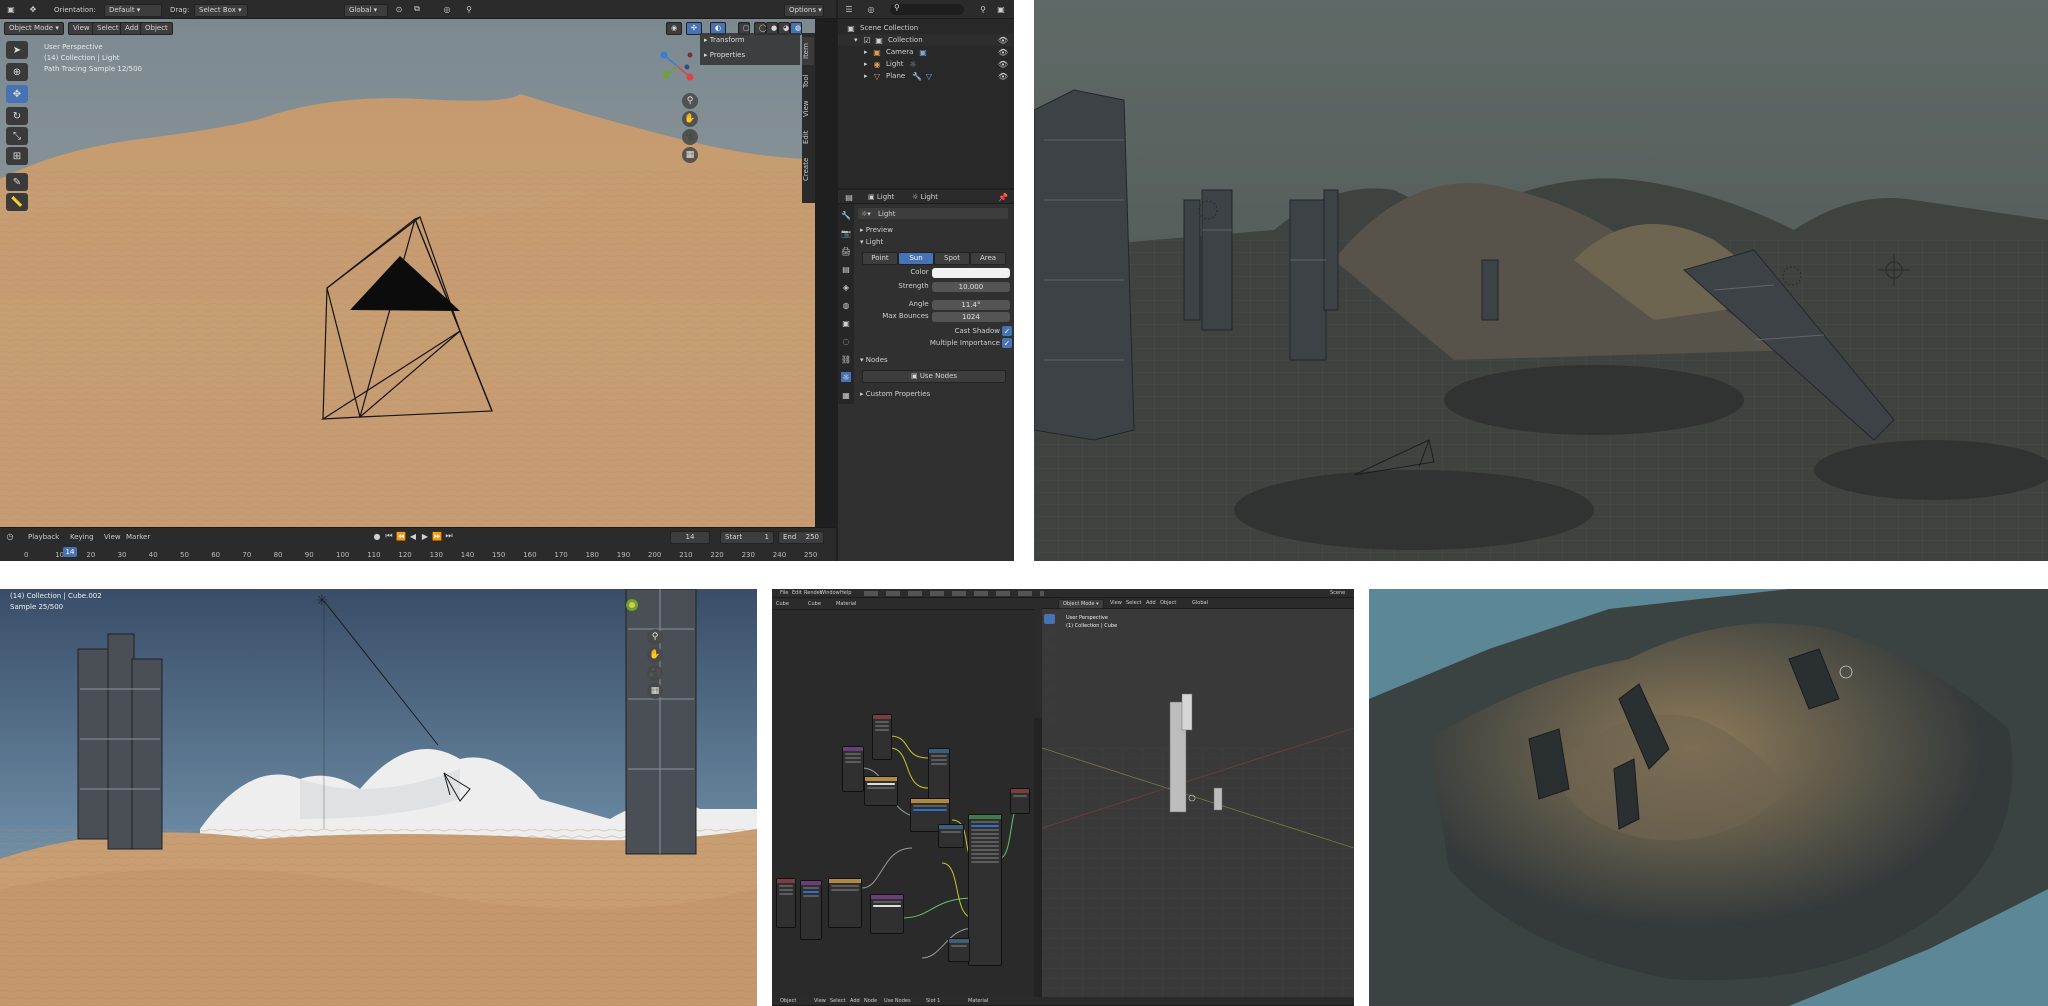 The image size is (2048, 1006). I want to click on node-bump, so click(887, 914).